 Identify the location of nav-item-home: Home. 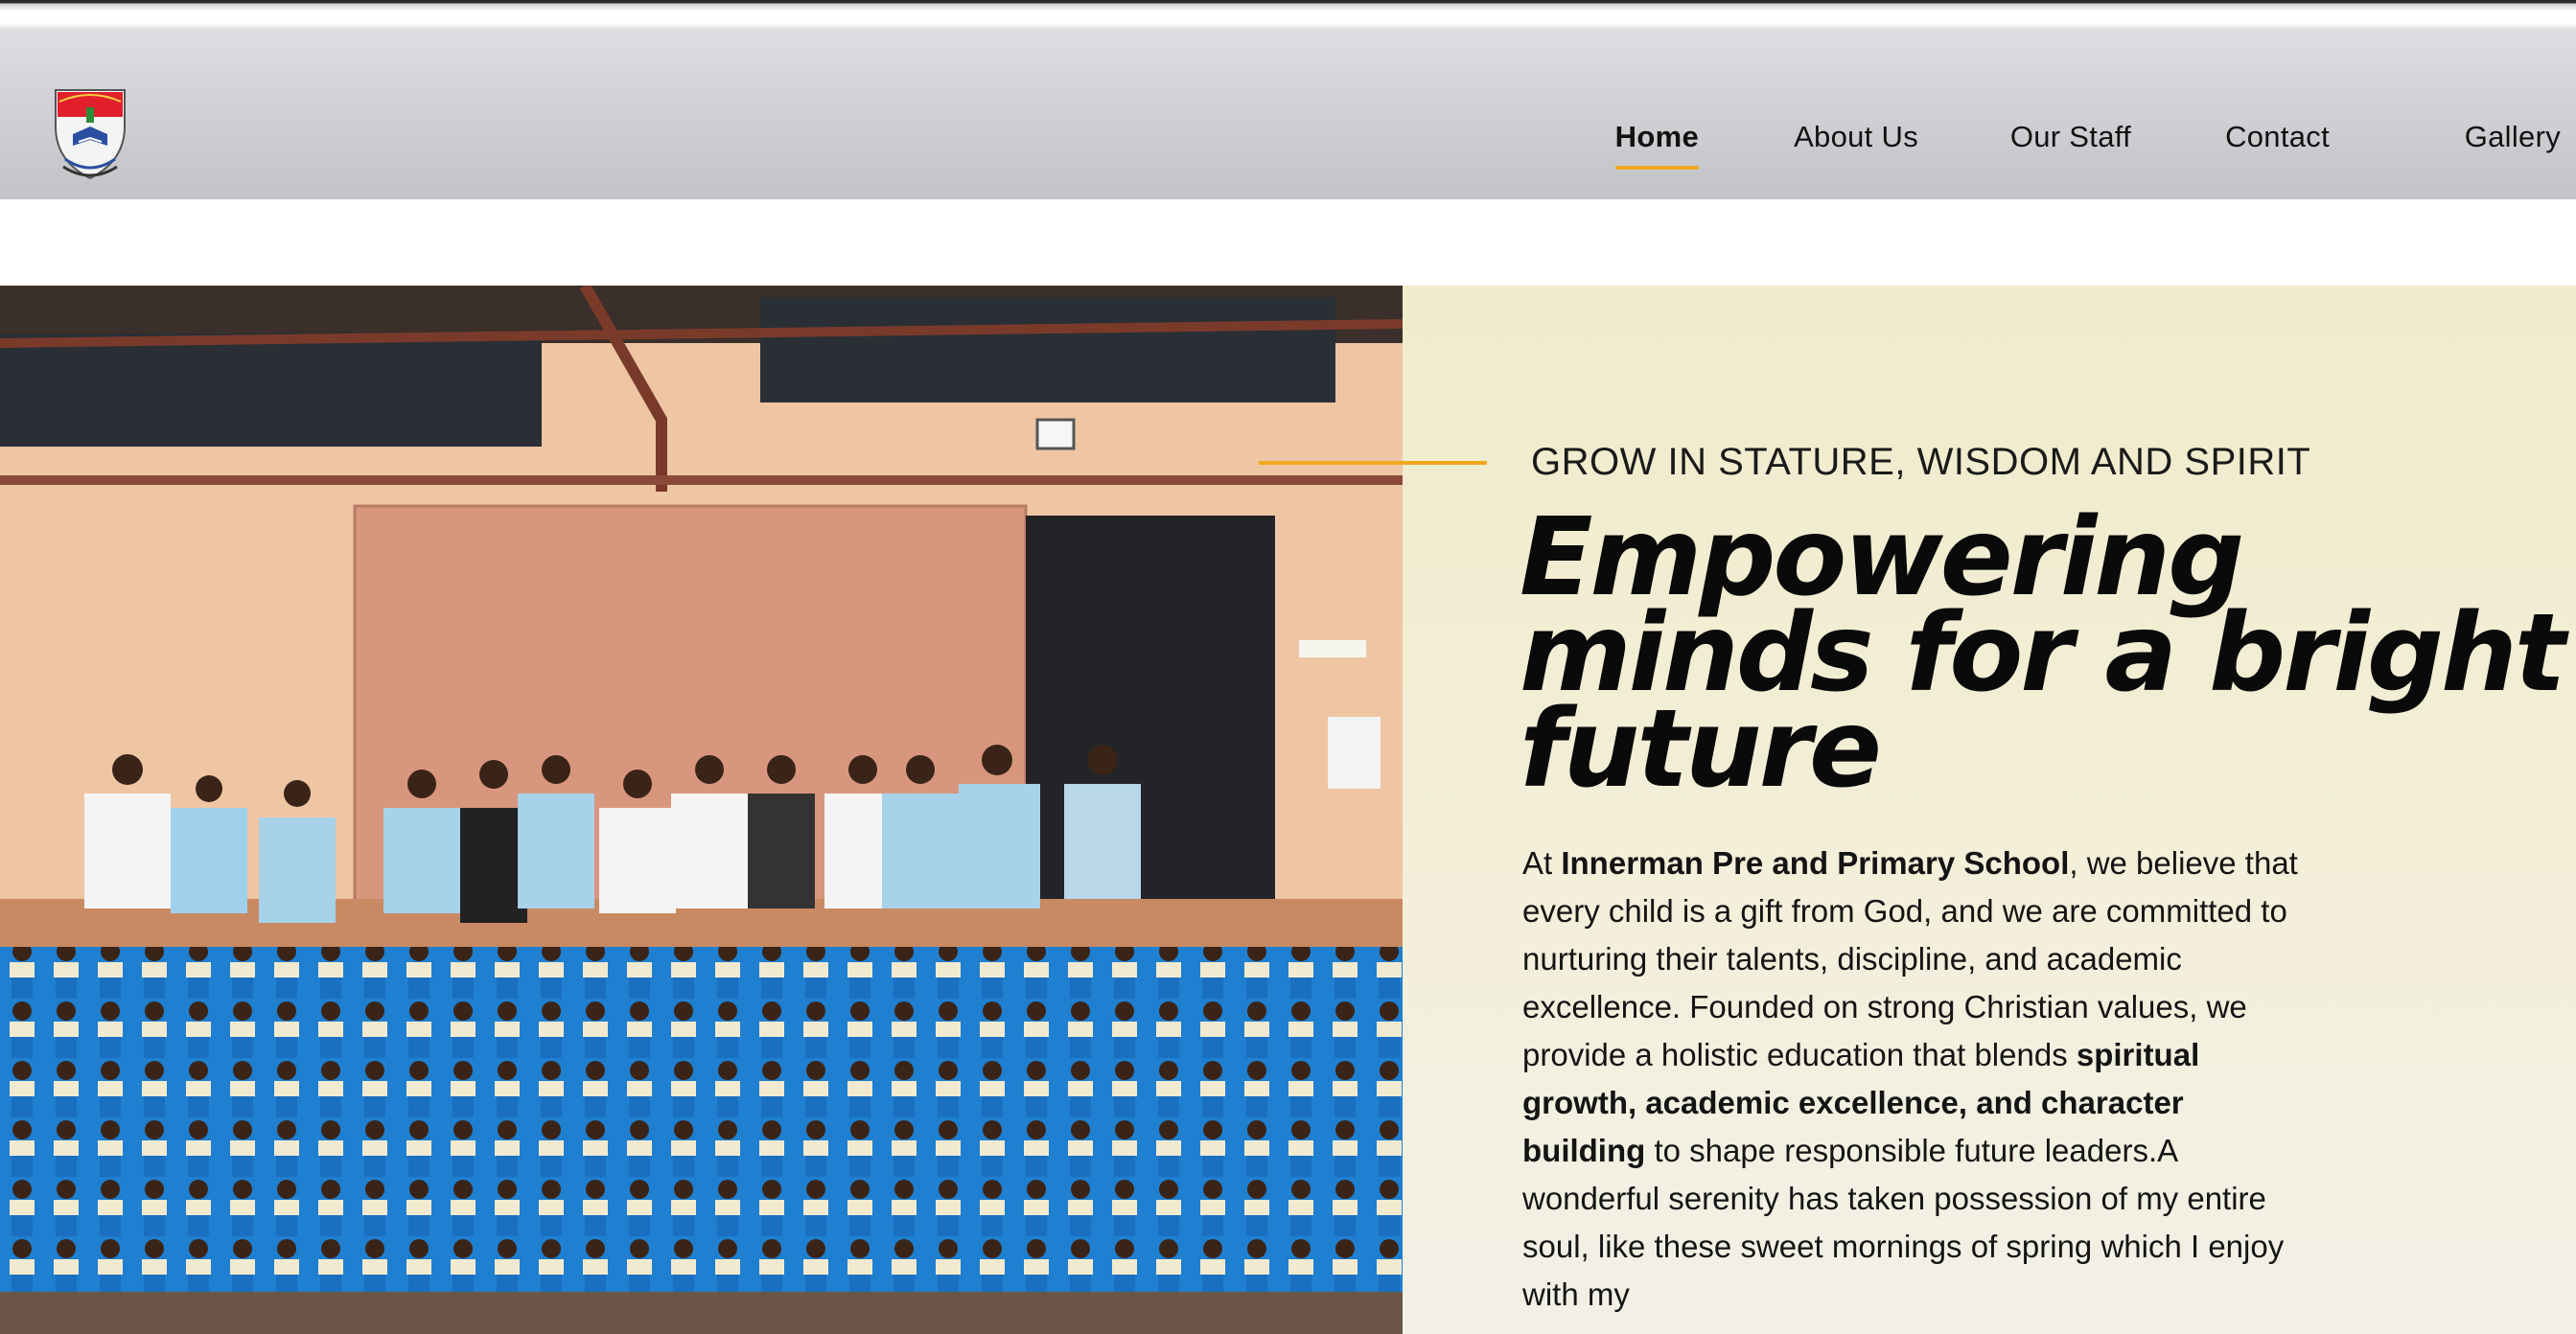
(1657, 145).